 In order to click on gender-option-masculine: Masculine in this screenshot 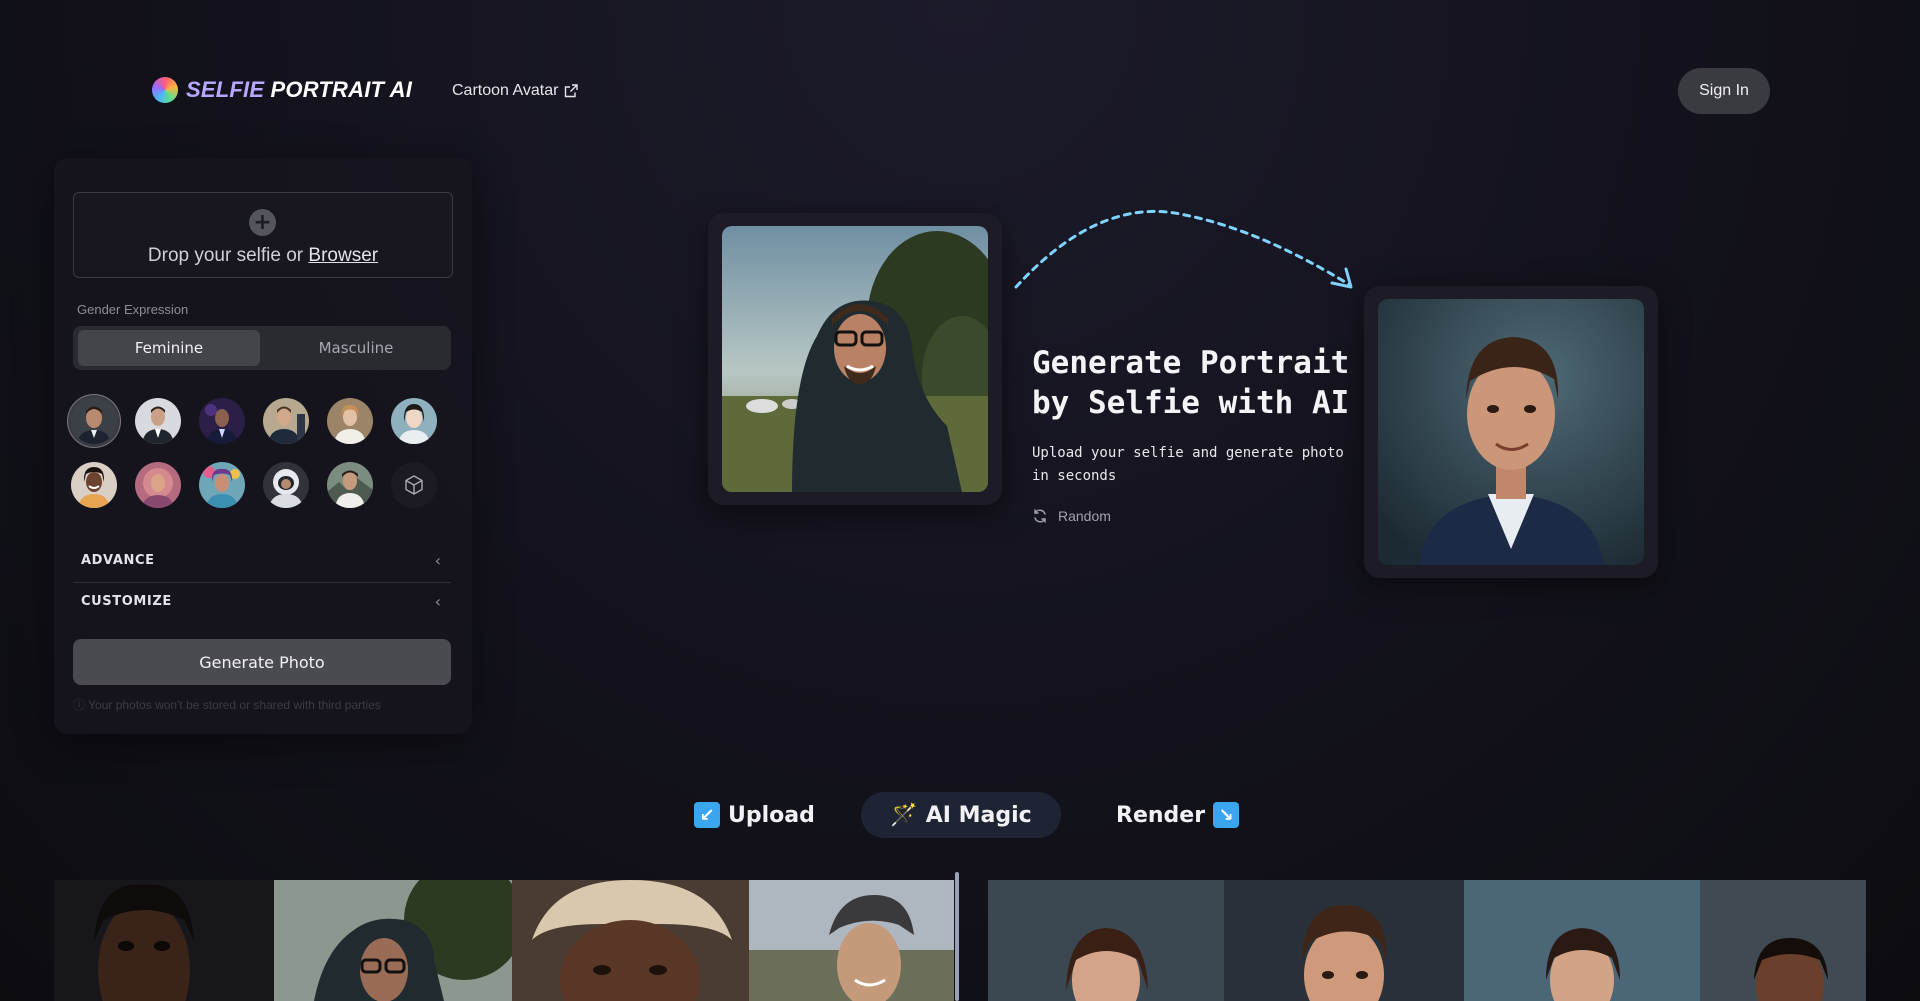, I will do `click(356, 348)`.